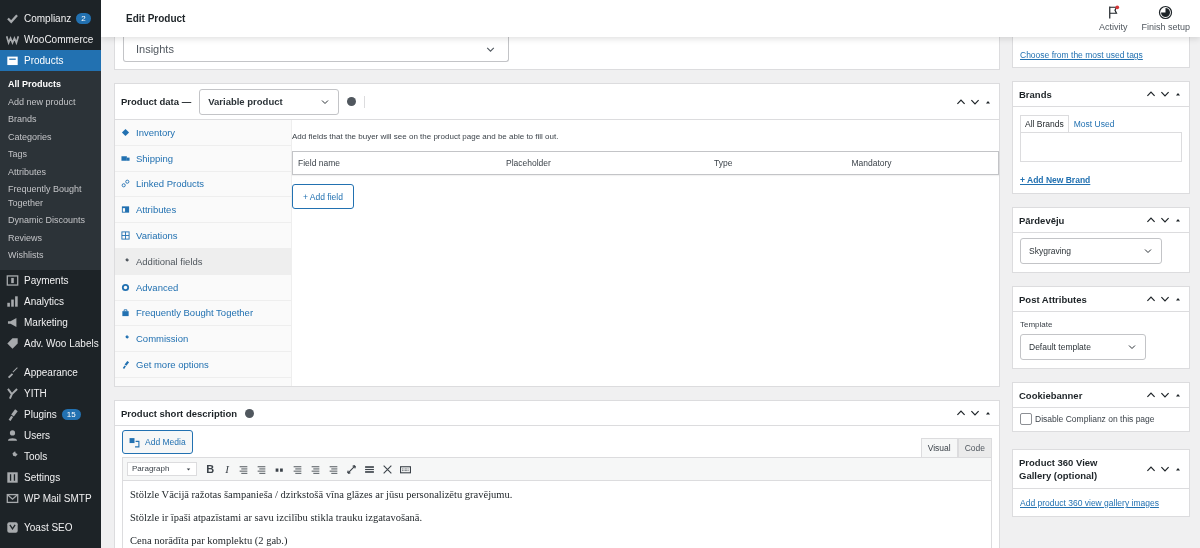 Image resolution: width=1200 pixels, height=548 pixels. What do you see at coordinates (1053, 299) in the screenshot?
I see `panel-title: Post Attributes` at bounding box center [1053, 299].